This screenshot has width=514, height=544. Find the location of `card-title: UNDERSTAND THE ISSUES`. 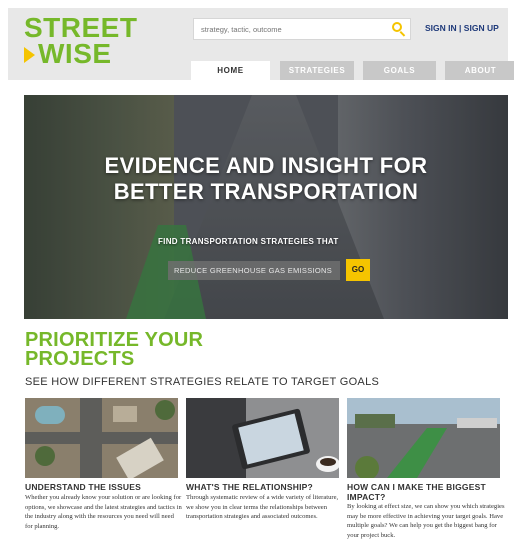

card-title: UNDERSTAND THE ISSUES is located at coordinates (105, 487).